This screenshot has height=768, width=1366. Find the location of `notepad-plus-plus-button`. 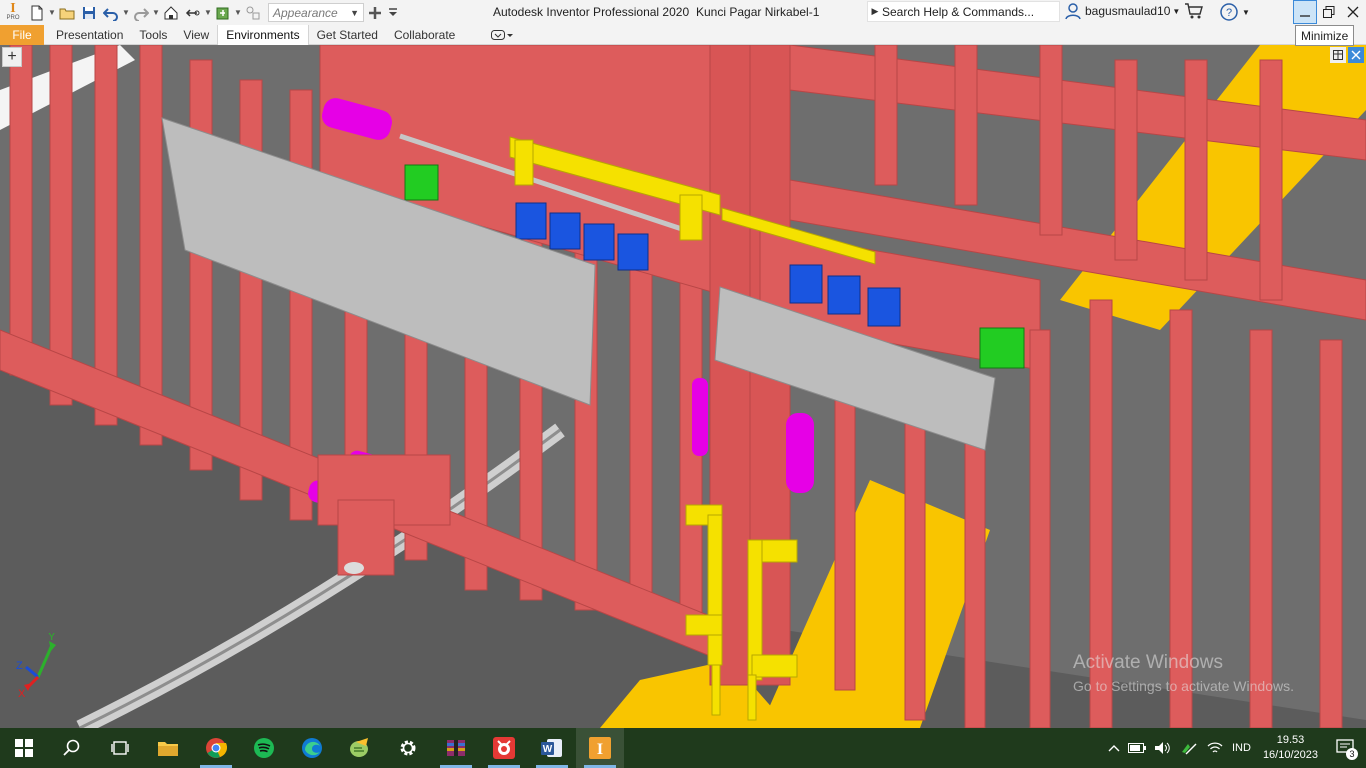

notepad-plus-plus-button is located at coordinates (360, 748).